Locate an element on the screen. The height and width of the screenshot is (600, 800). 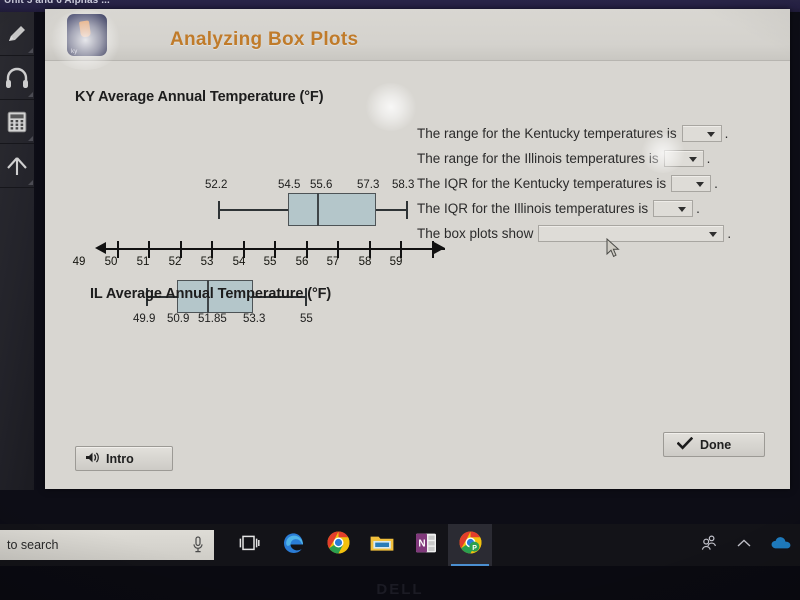
arrow-up-icon is located at coordinates (17, 166).